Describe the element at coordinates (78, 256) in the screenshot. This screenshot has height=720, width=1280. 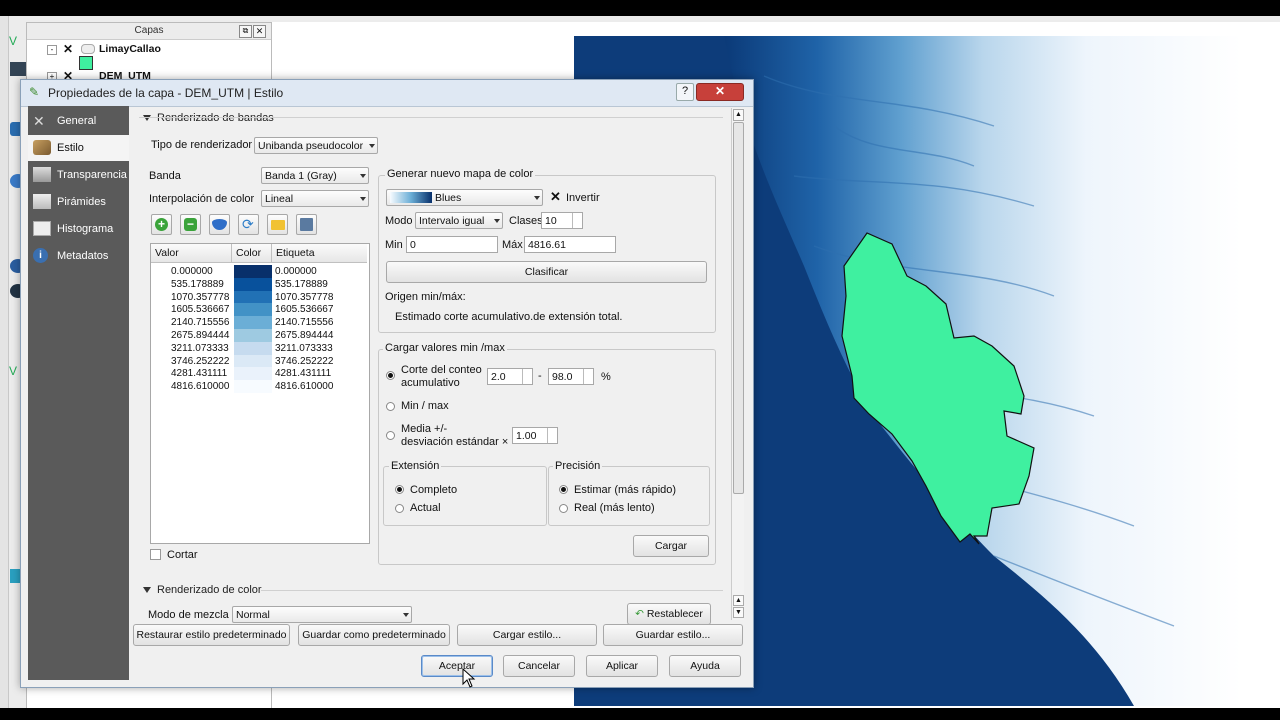
I see `sidebar-item-metadatos: i Metadatos` at that location.